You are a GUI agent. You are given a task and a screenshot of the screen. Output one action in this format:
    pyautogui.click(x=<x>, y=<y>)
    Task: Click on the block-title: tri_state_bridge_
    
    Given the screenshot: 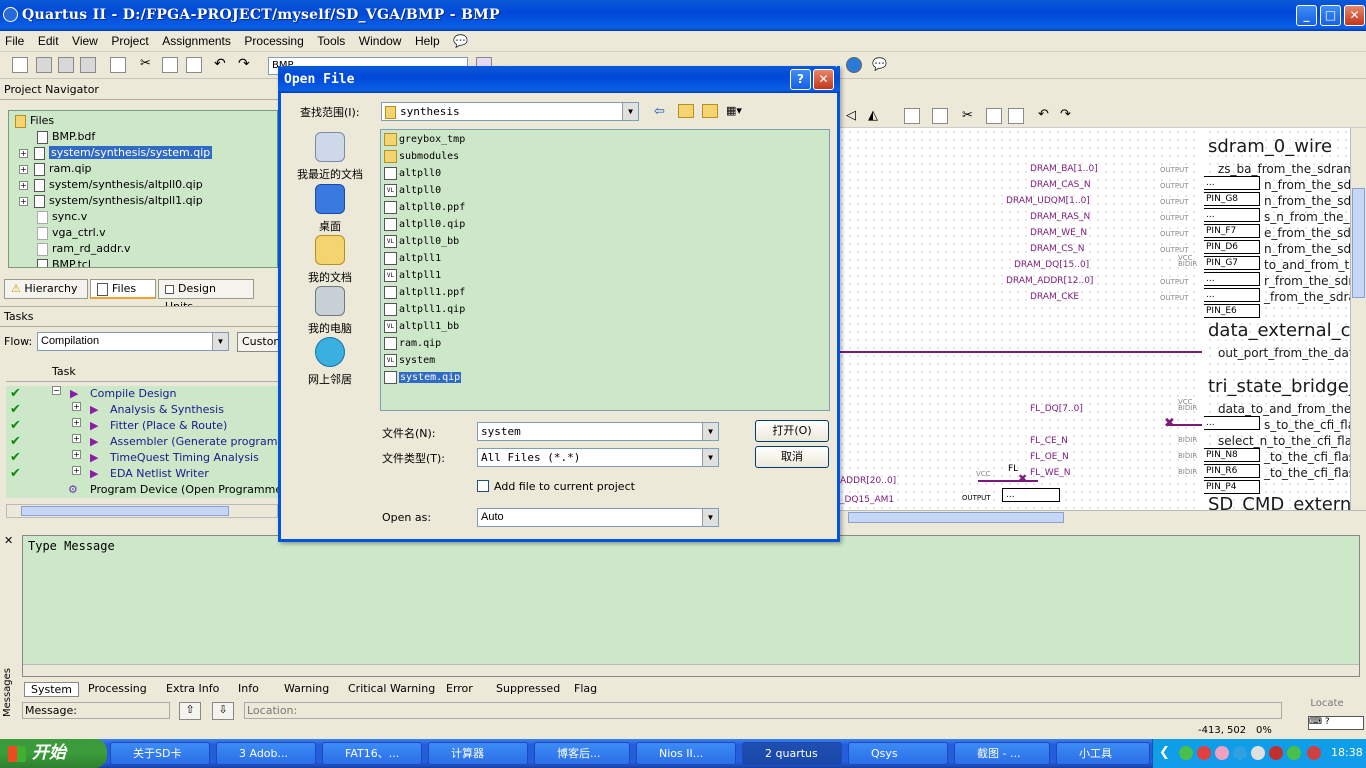 What is the action you would take?
    pyautogui.click(x=1283, y=386)
    